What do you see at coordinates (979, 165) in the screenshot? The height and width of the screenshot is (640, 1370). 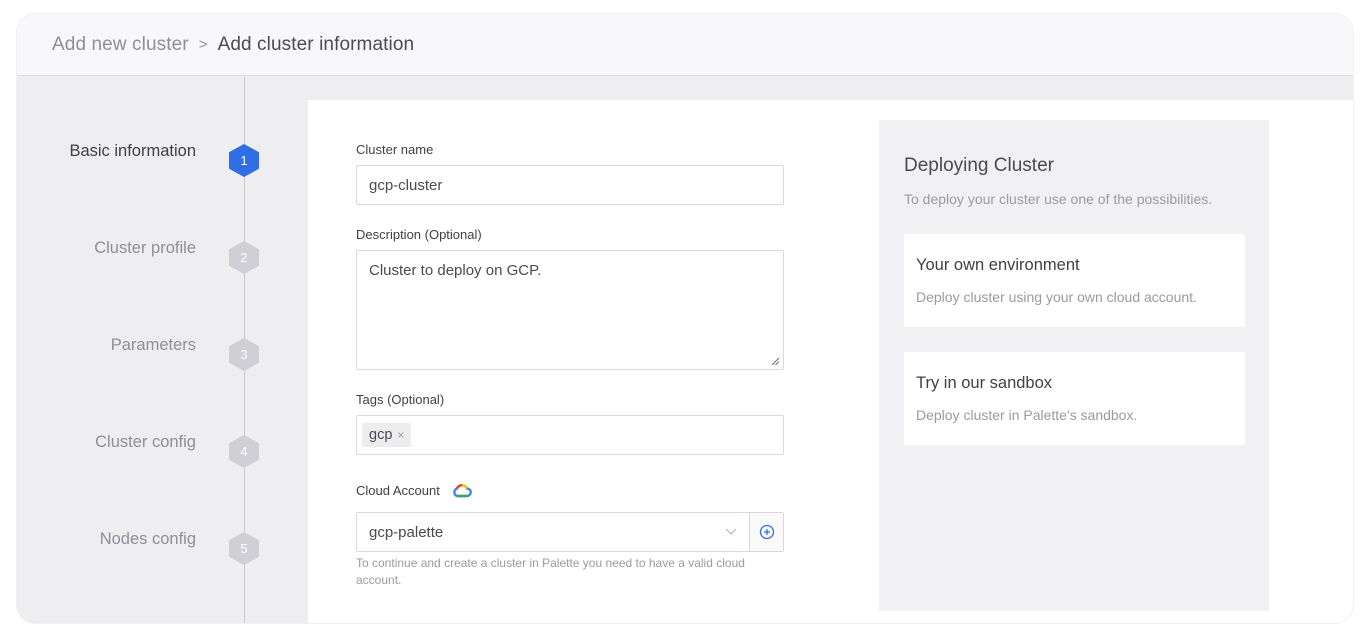 I see `info-title: Deploying Cluster` at bounding box center [979, 165].